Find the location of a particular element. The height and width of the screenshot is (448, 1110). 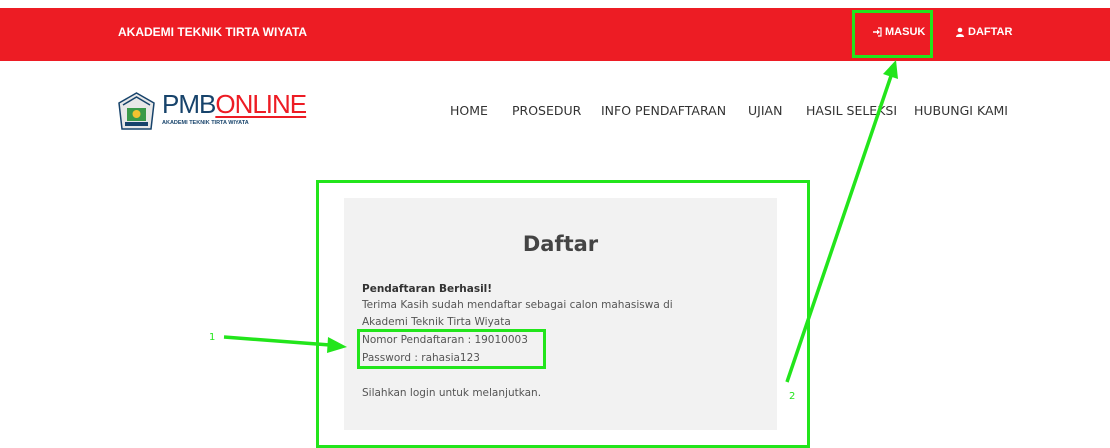

annotation-label-2: 2 is located at coordinates (792, 396).